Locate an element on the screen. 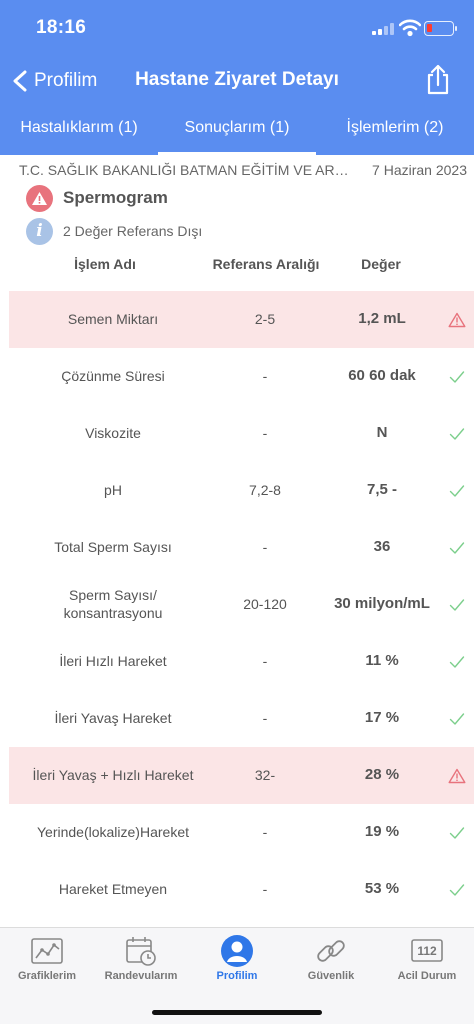  tabbar-item-emergency: 112 Acil Durum is located at coordinates (427, 958).